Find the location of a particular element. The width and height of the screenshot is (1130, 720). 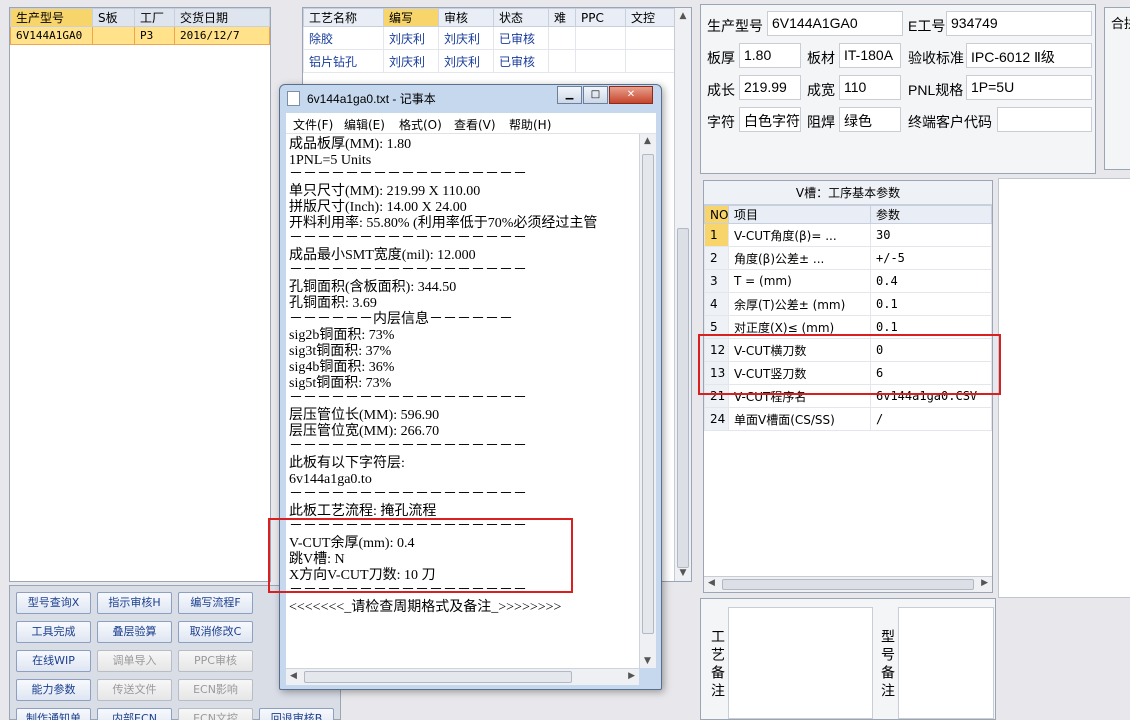

material-field: IT-180A is located at coordinates (870, 55).